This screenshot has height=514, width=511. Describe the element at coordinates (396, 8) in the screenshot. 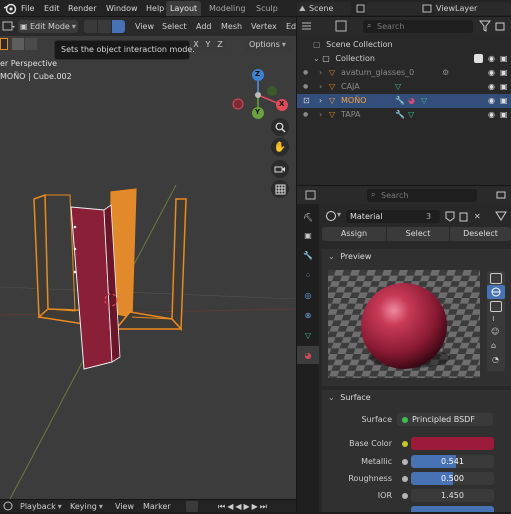

I see `scene-search` at that location.